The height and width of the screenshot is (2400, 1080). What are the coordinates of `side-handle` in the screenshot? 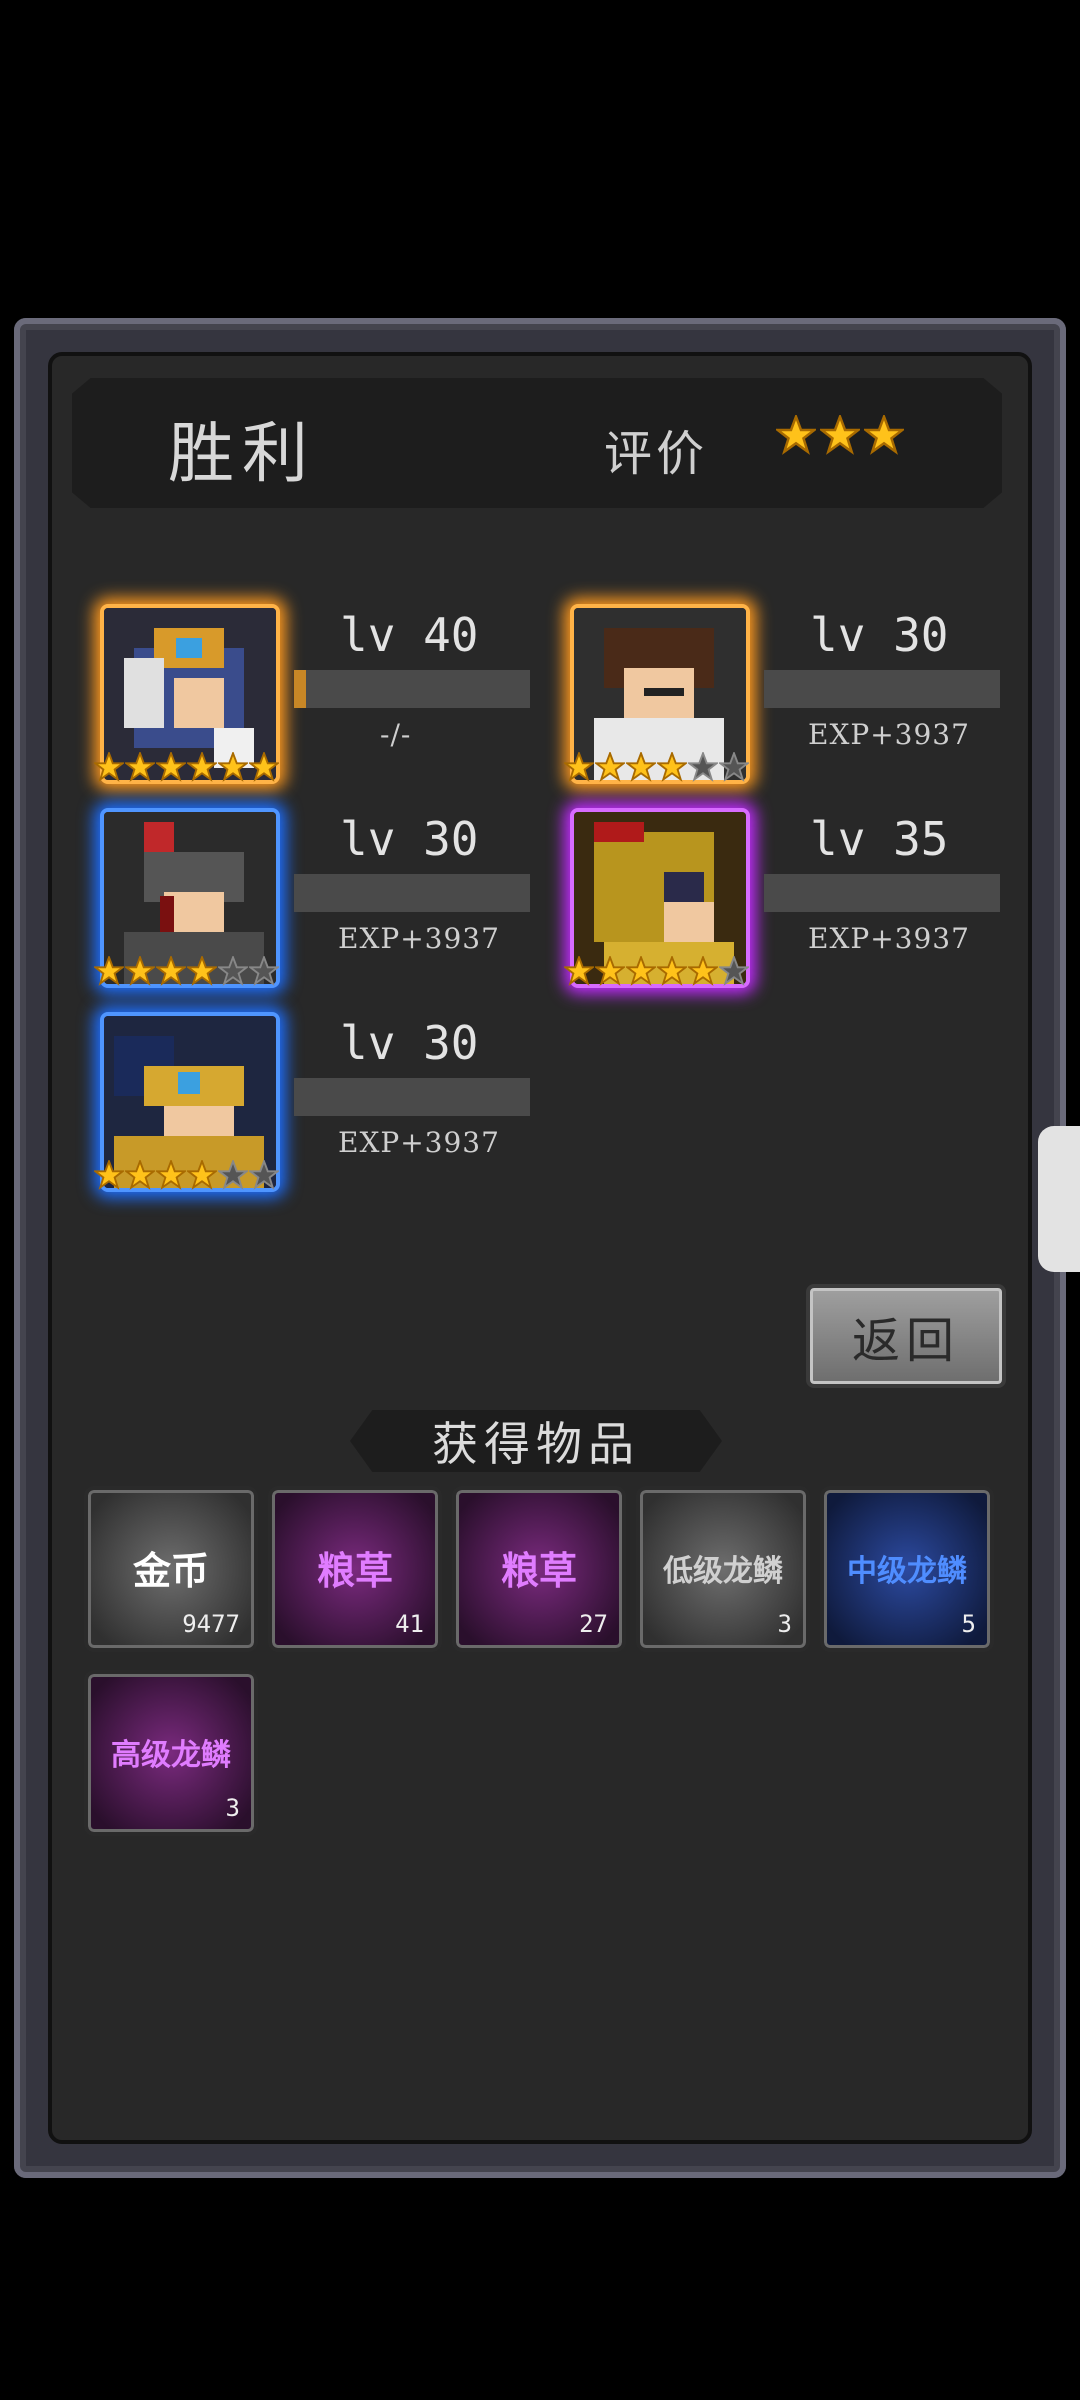 It's located at (1059, 1199).